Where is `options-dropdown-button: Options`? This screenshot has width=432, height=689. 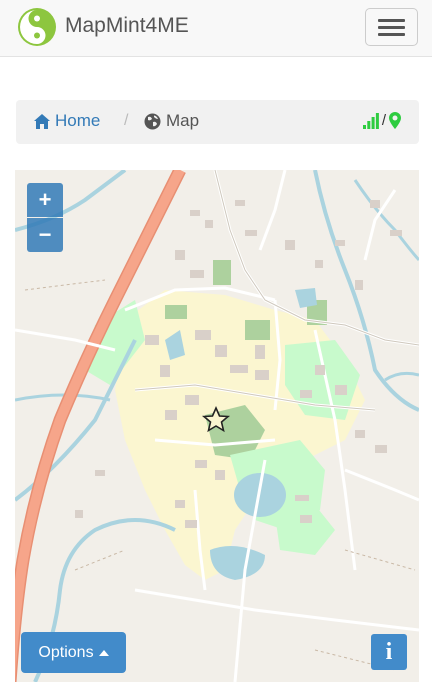 options-dropdown-button: Options is located at coordinates (73, 652).